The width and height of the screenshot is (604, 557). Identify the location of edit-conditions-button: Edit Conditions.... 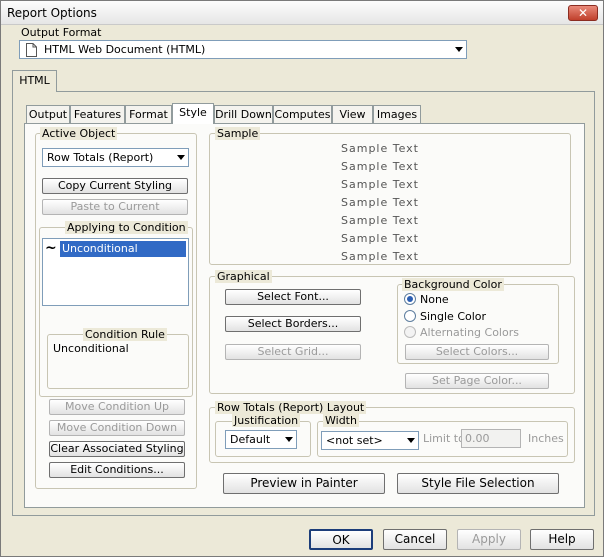
(117, 470).